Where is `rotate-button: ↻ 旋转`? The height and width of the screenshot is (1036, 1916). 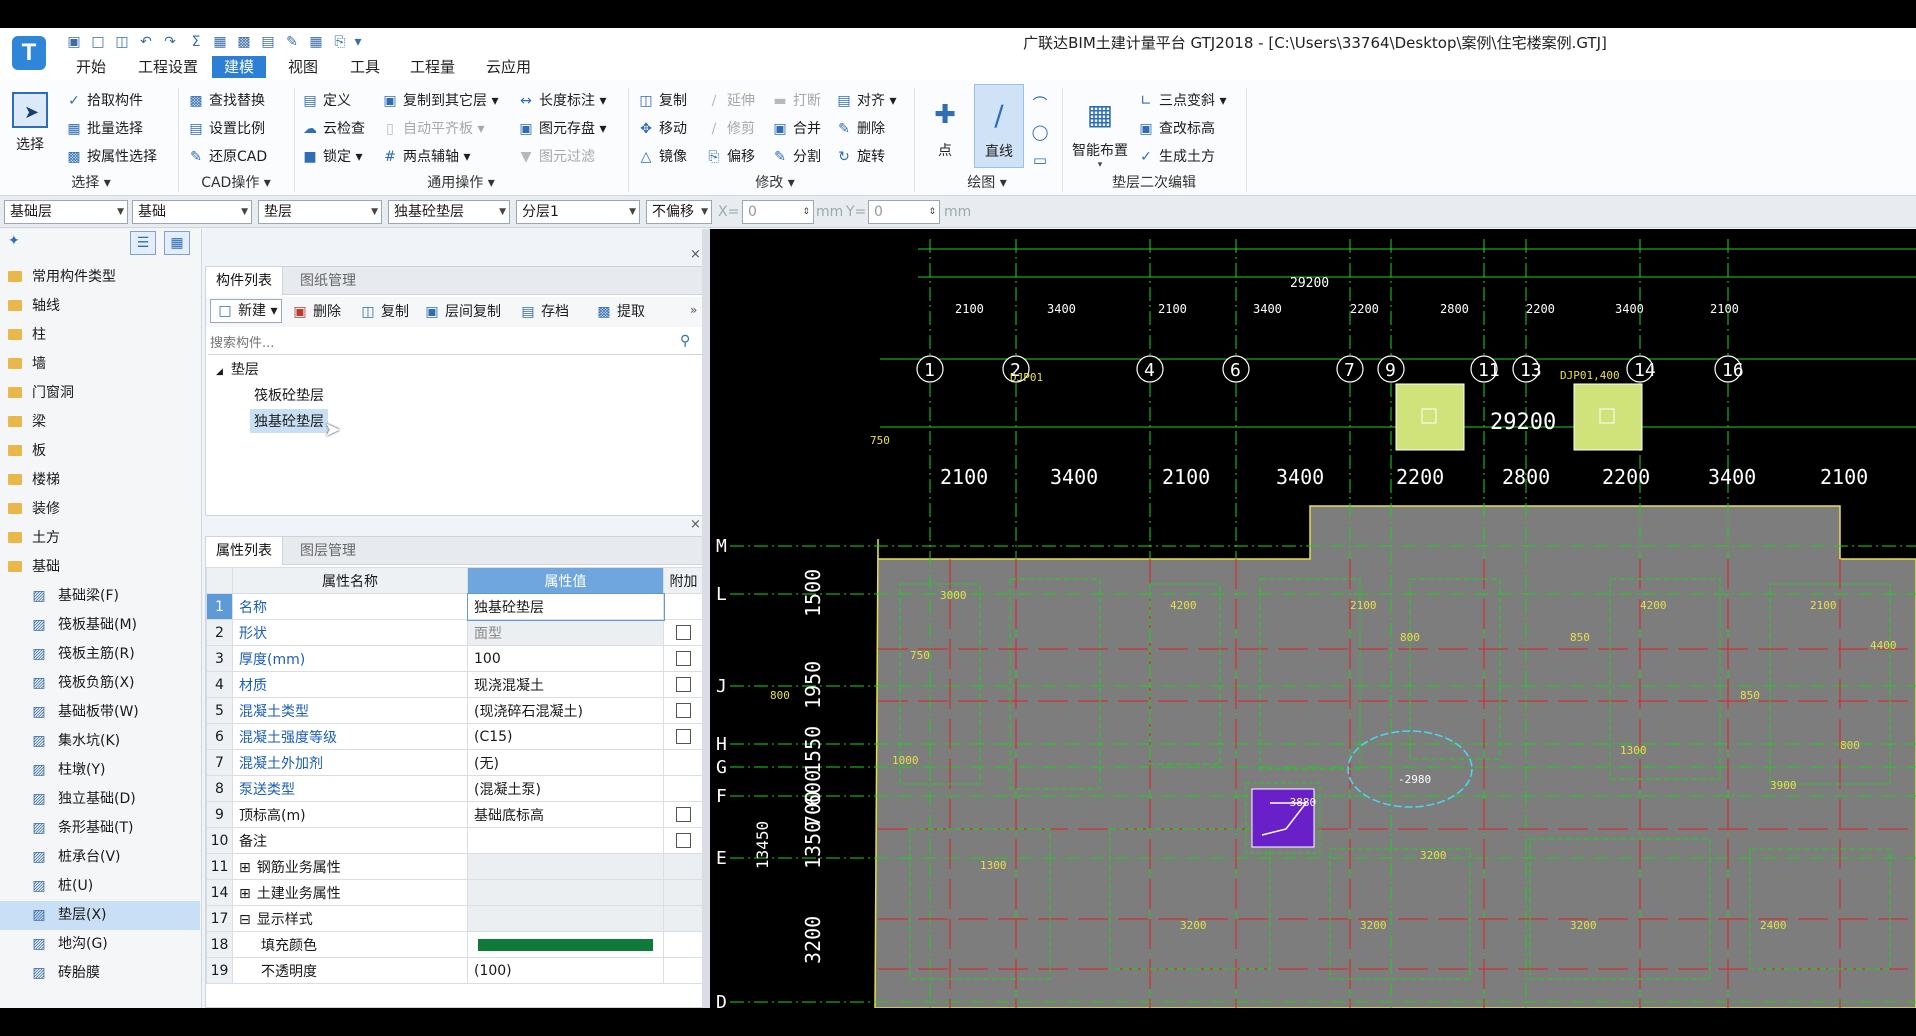 rotate-button: ↻ 旋转 is located at coordinates (859, 157).